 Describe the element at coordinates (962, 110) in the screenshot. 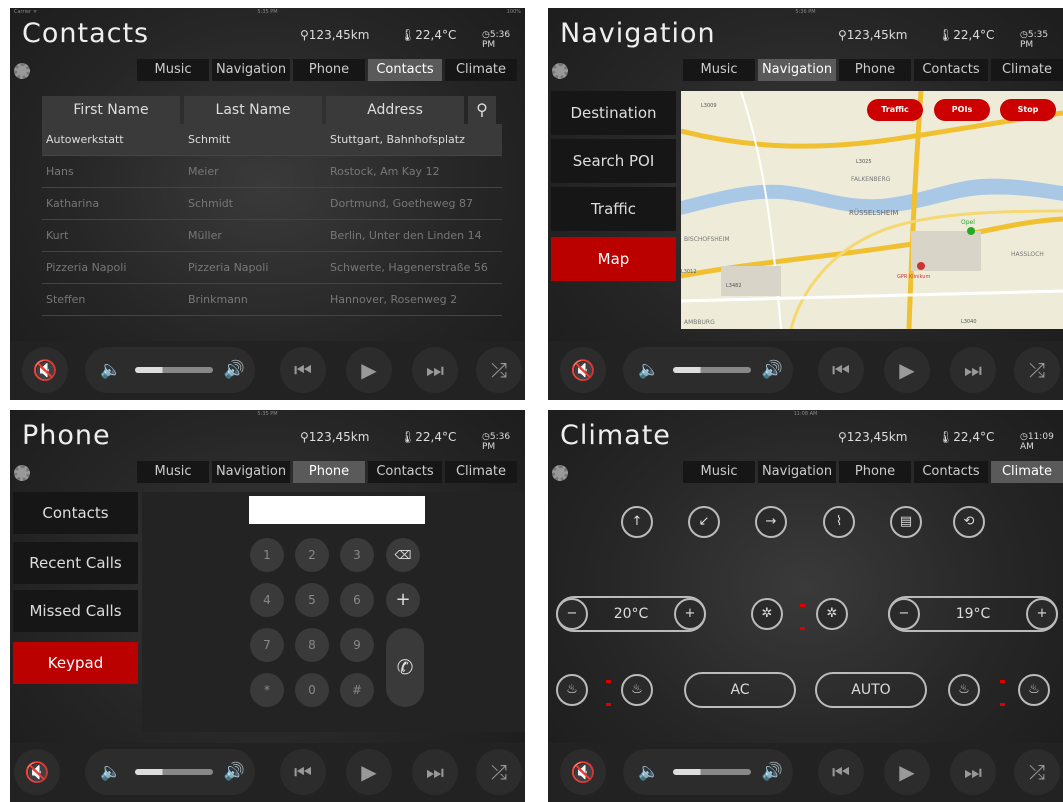

I see `map-pois-button: POIs` at that location.